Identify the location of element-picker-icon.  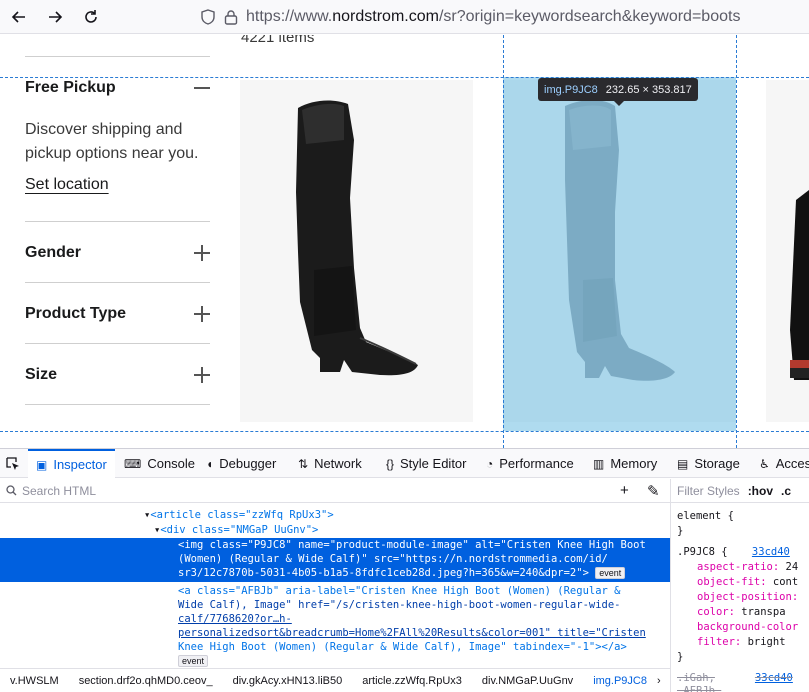
(13, 463).